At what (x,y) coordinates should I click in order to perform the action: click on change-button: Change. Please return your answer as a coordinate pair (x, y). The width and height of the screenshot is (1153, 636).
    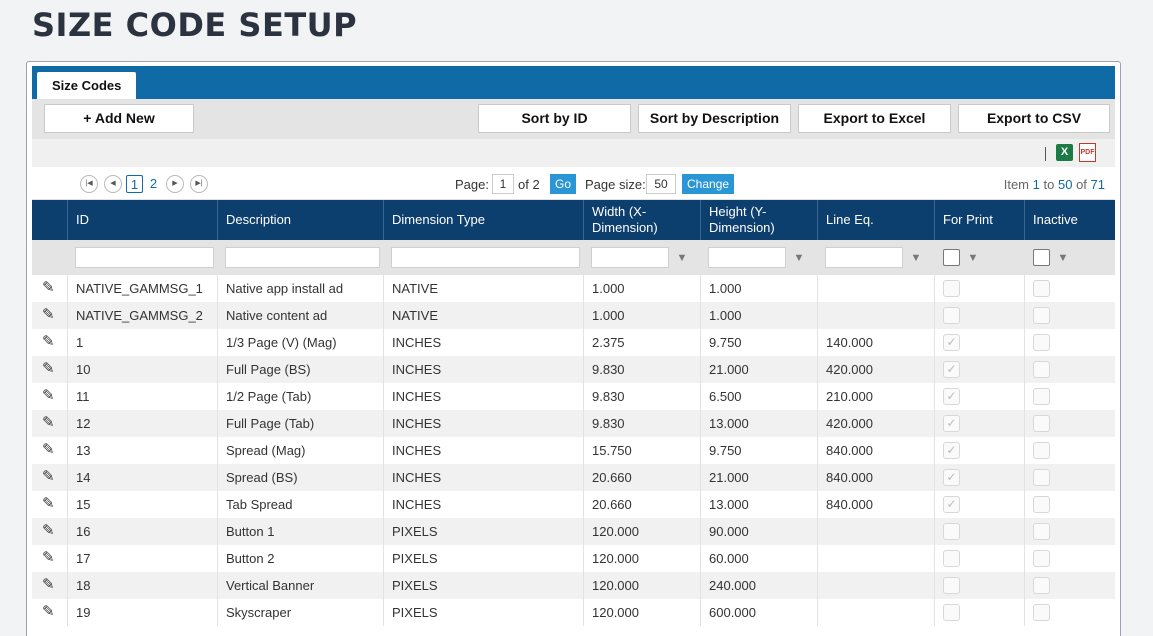
    Looking at the image, I should click on (708, 184).